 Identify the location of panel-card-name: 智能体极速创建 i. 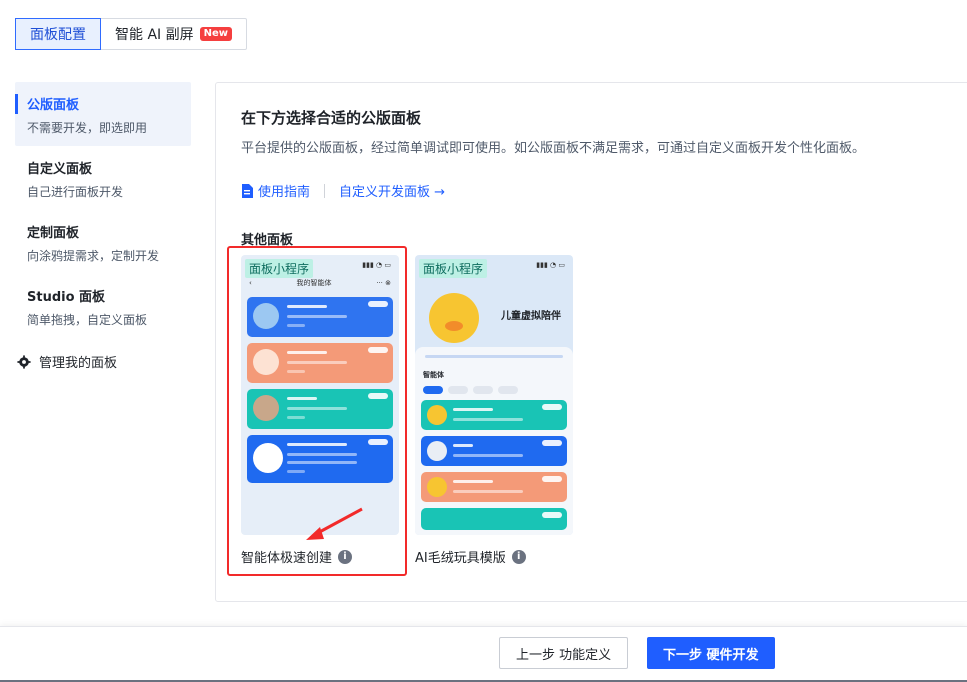
(320, 556).